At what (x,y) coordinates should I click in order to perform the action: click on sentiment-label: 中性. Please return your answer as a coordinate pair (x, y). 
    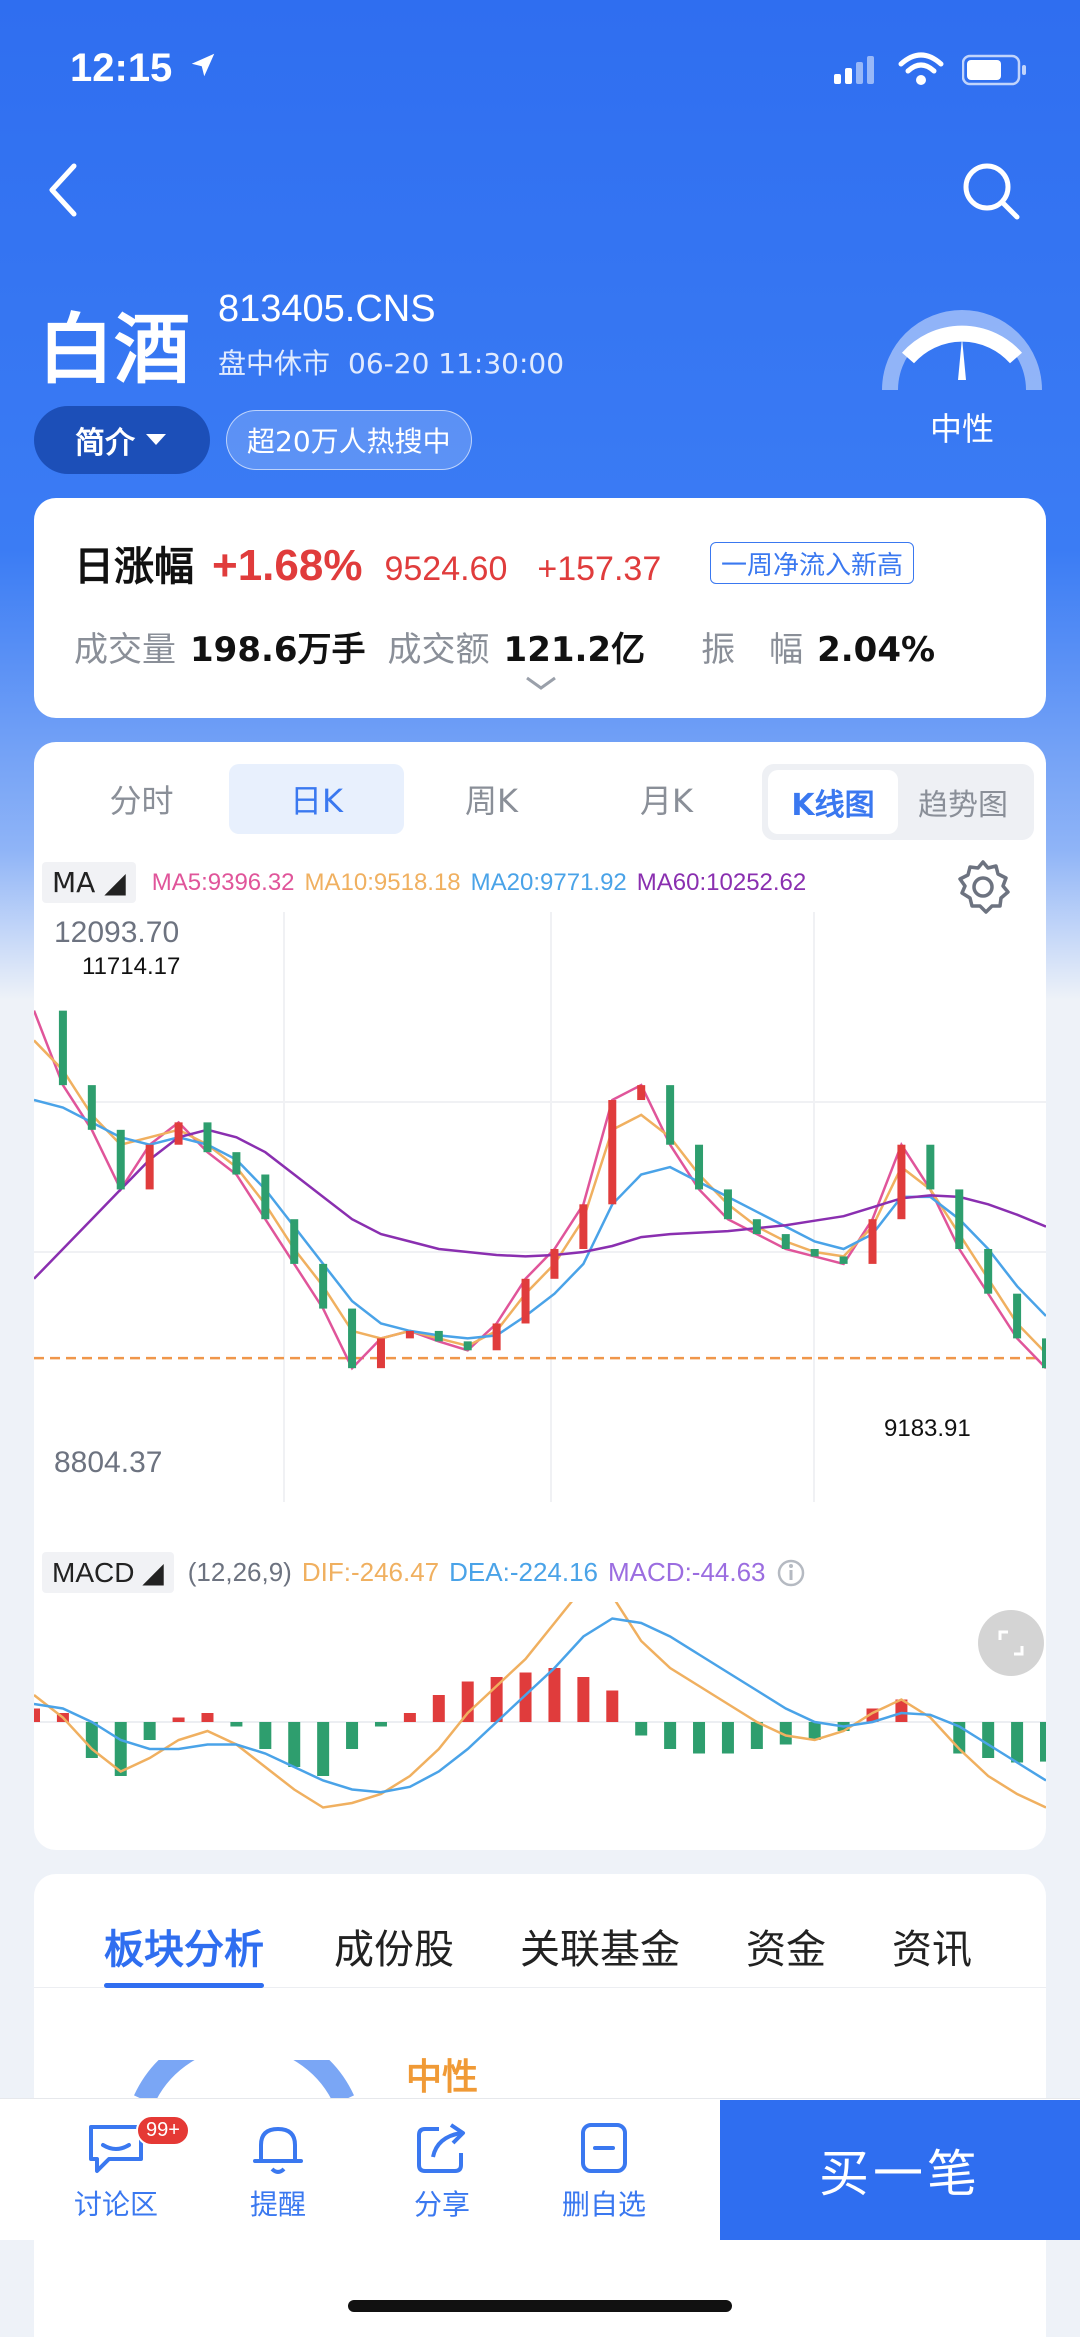
    Looking at the image, I should click on (961, 429).